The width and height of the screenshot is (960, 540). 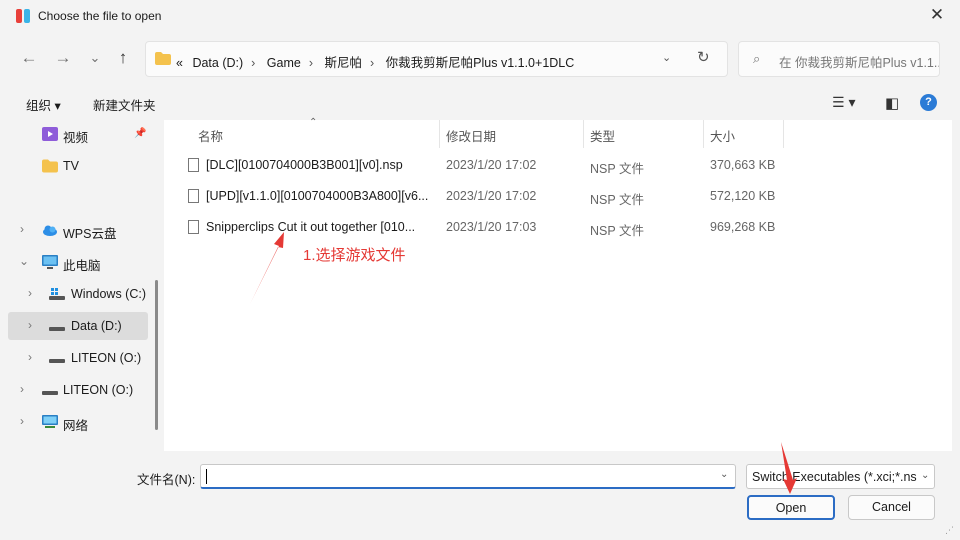 What do you see at coordinates (722, 134) in the screenshot?
I see `column-header-size: 大小` at bounding box center [722, 134].